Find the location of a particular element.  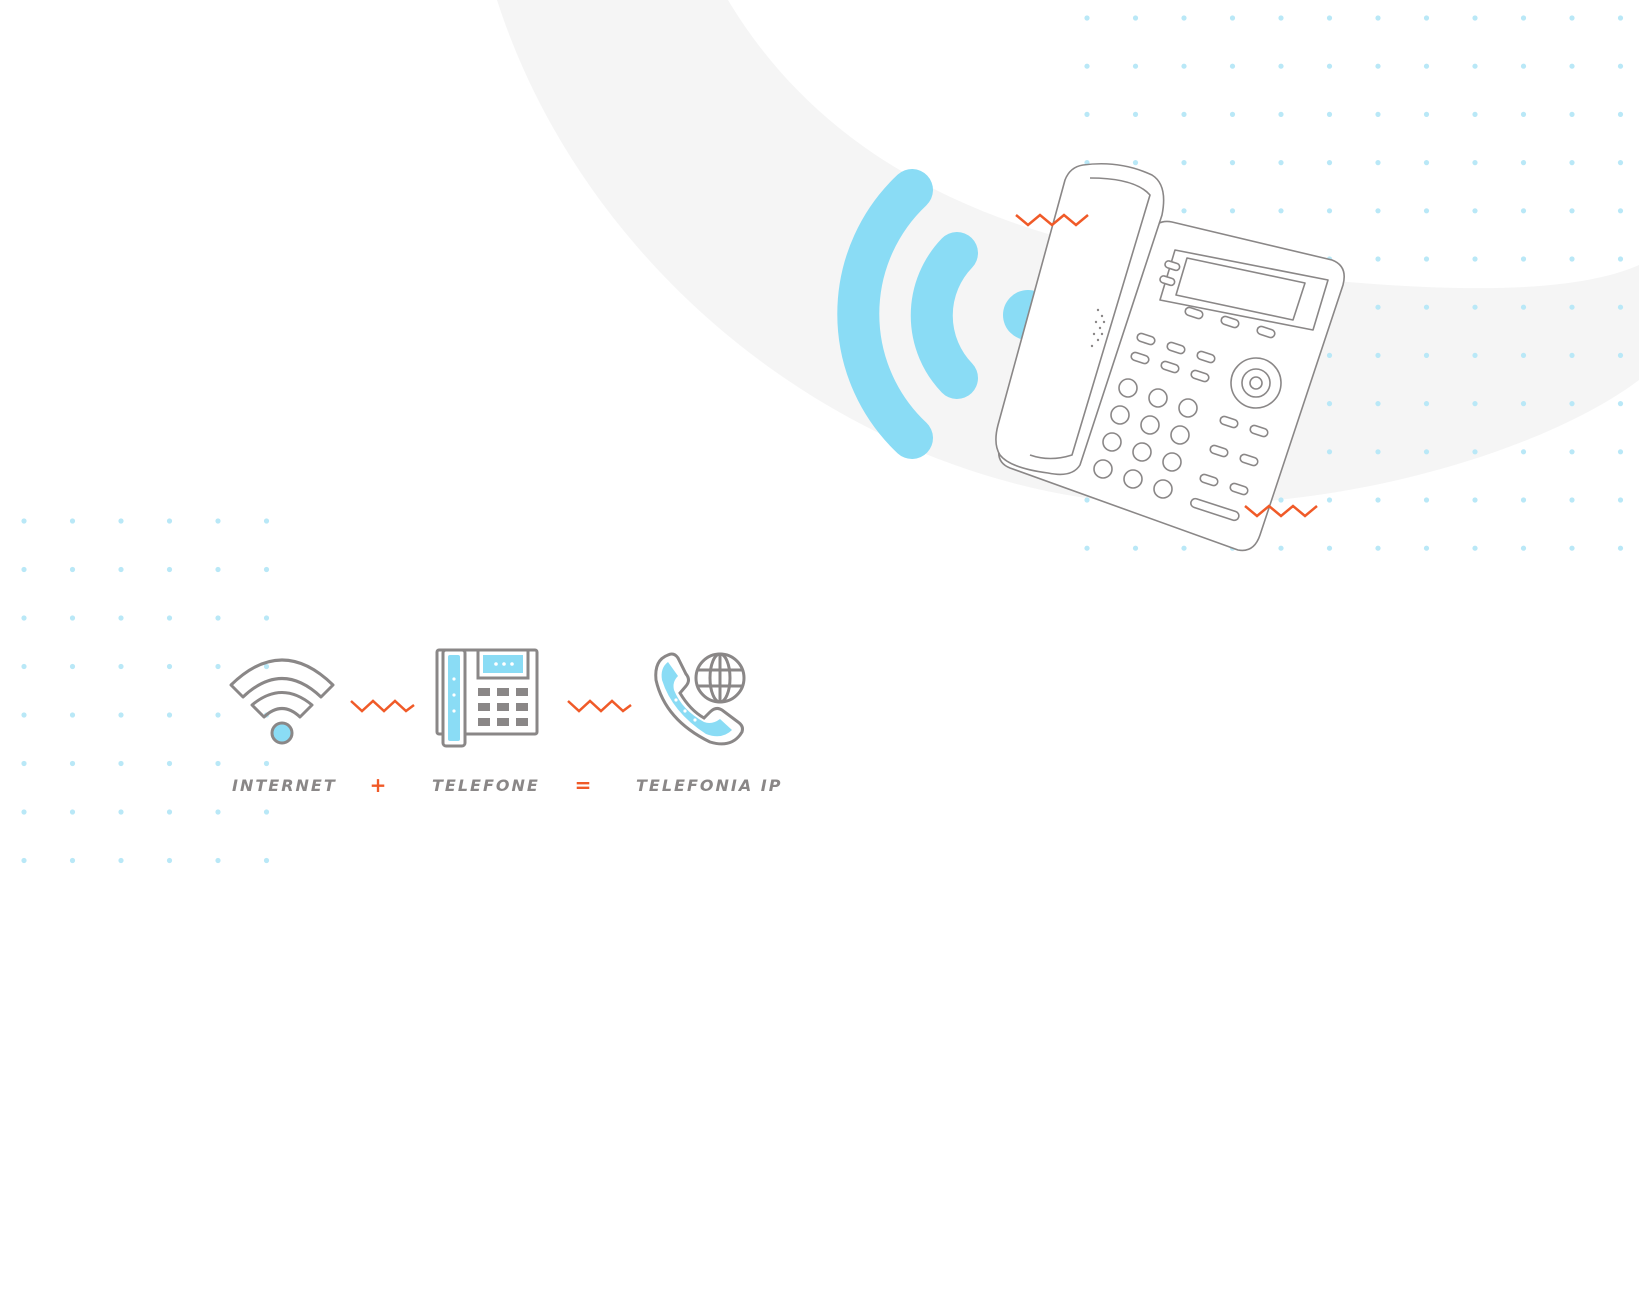

formula-plus-sign: + is located at coordinates (378, 785).